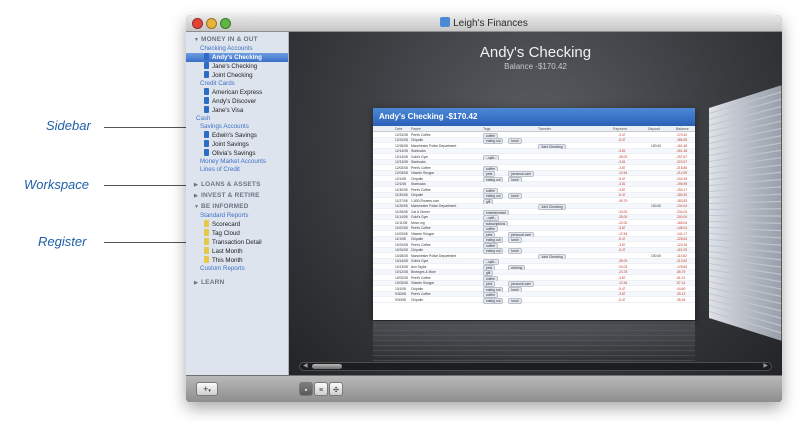  Describe the element at coordinates (237, 268) in the screenshot. I see `sidebar-group-custom-reports: Custom Reports` at that location.